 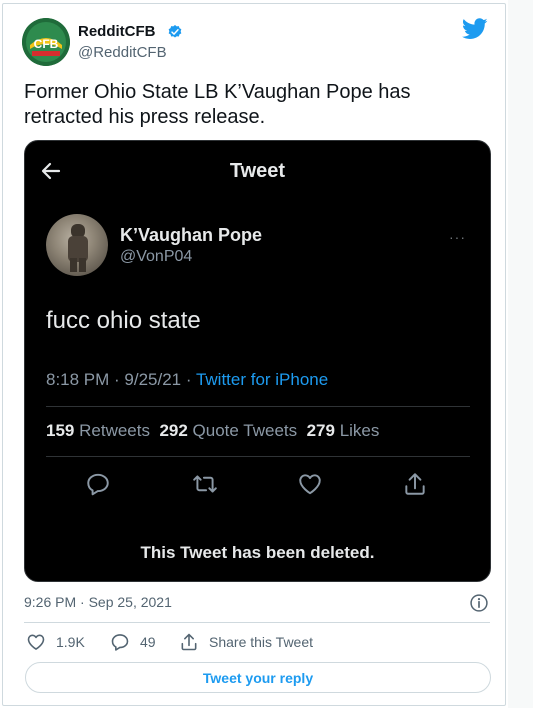 What do you see at coordinates (36, 642) in the screenshot?
I see `heart-icon` at bounding box center [36, 642].